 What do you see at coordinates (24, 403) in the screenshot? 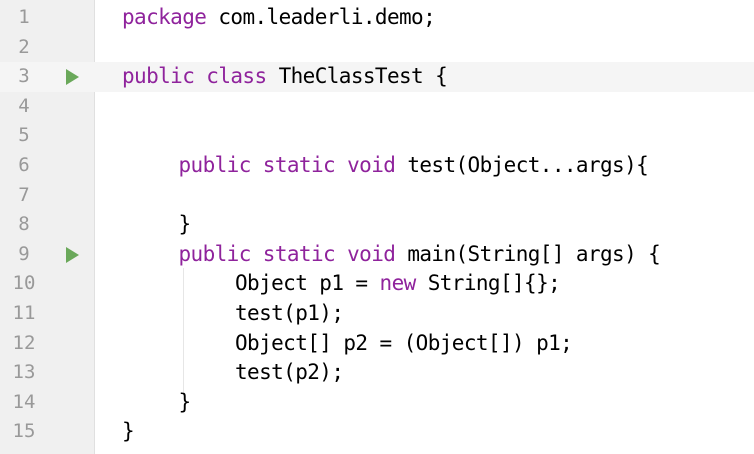
I see `line-number: 14` at bounding box center [24, 403].